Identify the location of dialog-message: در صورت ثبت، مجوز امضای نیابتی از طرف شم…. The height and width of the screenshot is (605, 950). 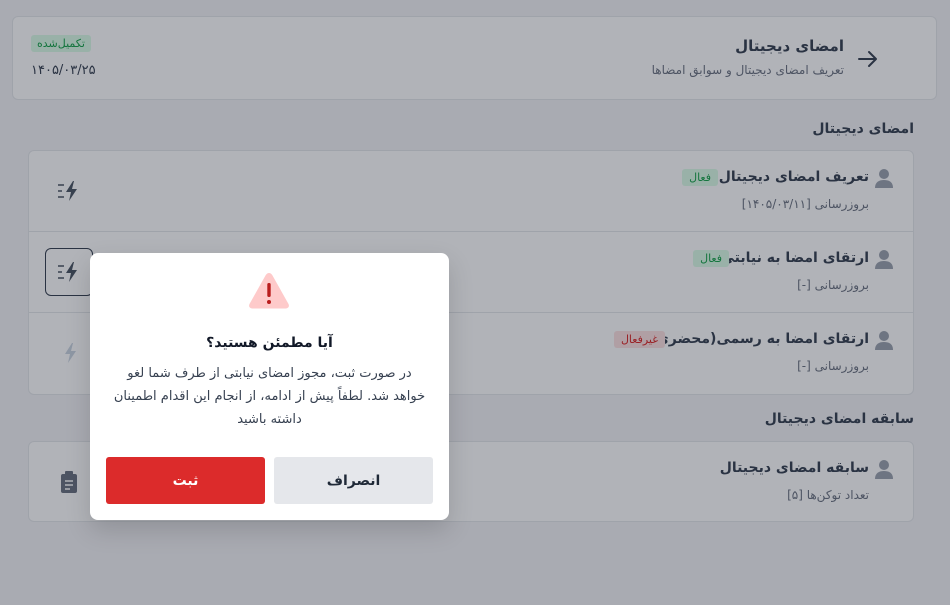
(269, 396).